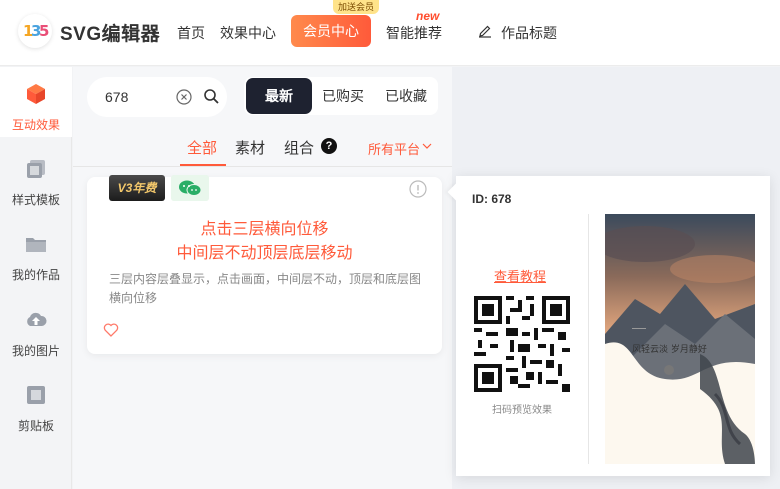 This screenshot has height=489, width=780. What do you see at coordinates (427, 146) in the screenshot?
I see `chevron-down-icon` at bounding box center [427, 146].